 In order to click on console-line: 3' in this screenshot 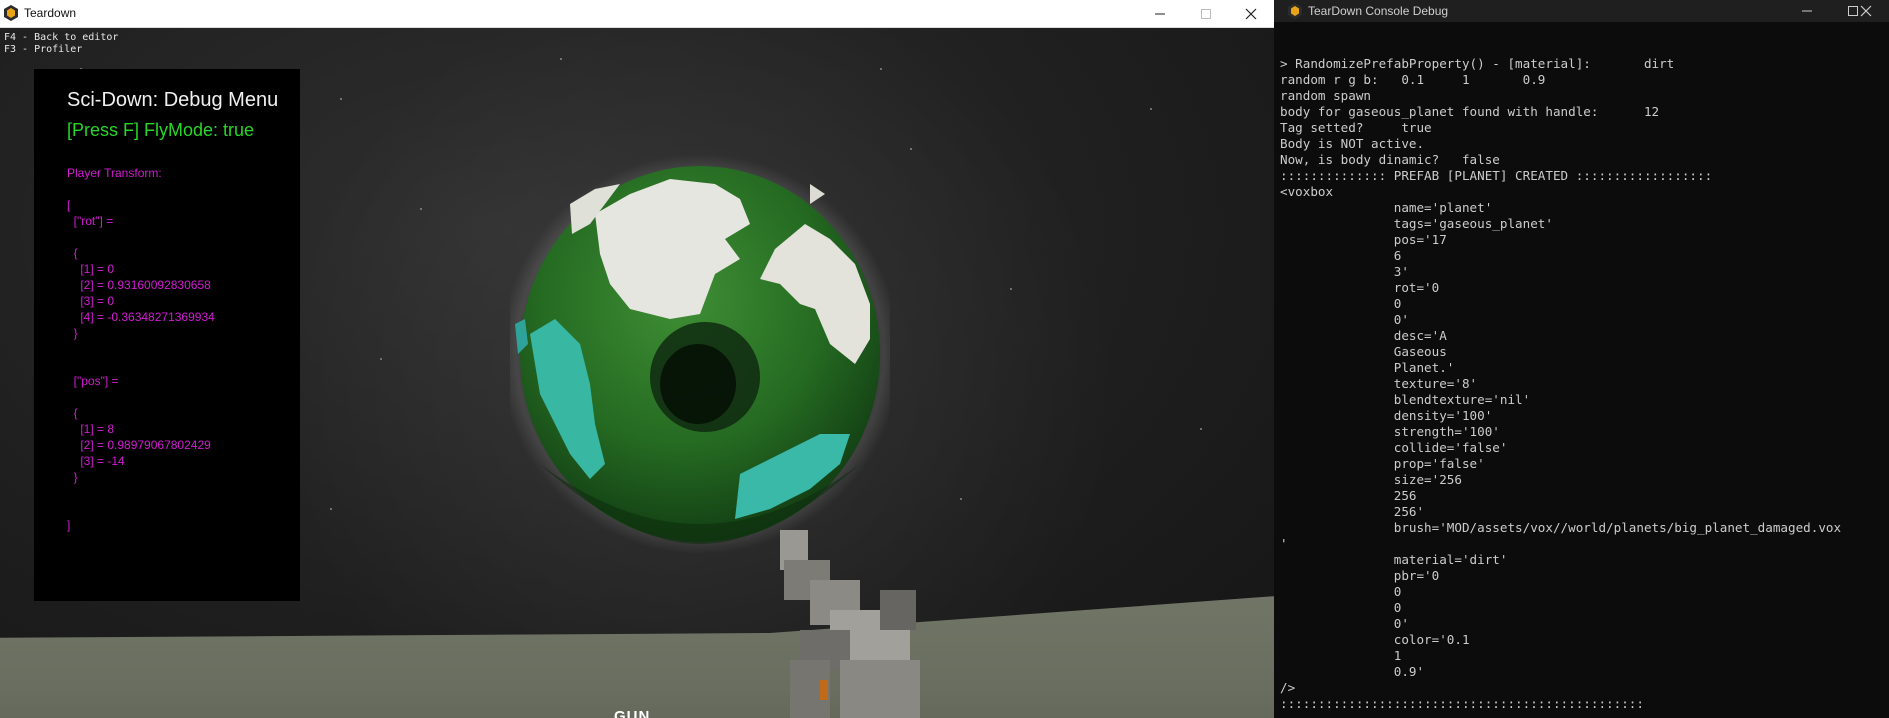, I will do `click(1344, 271)`.